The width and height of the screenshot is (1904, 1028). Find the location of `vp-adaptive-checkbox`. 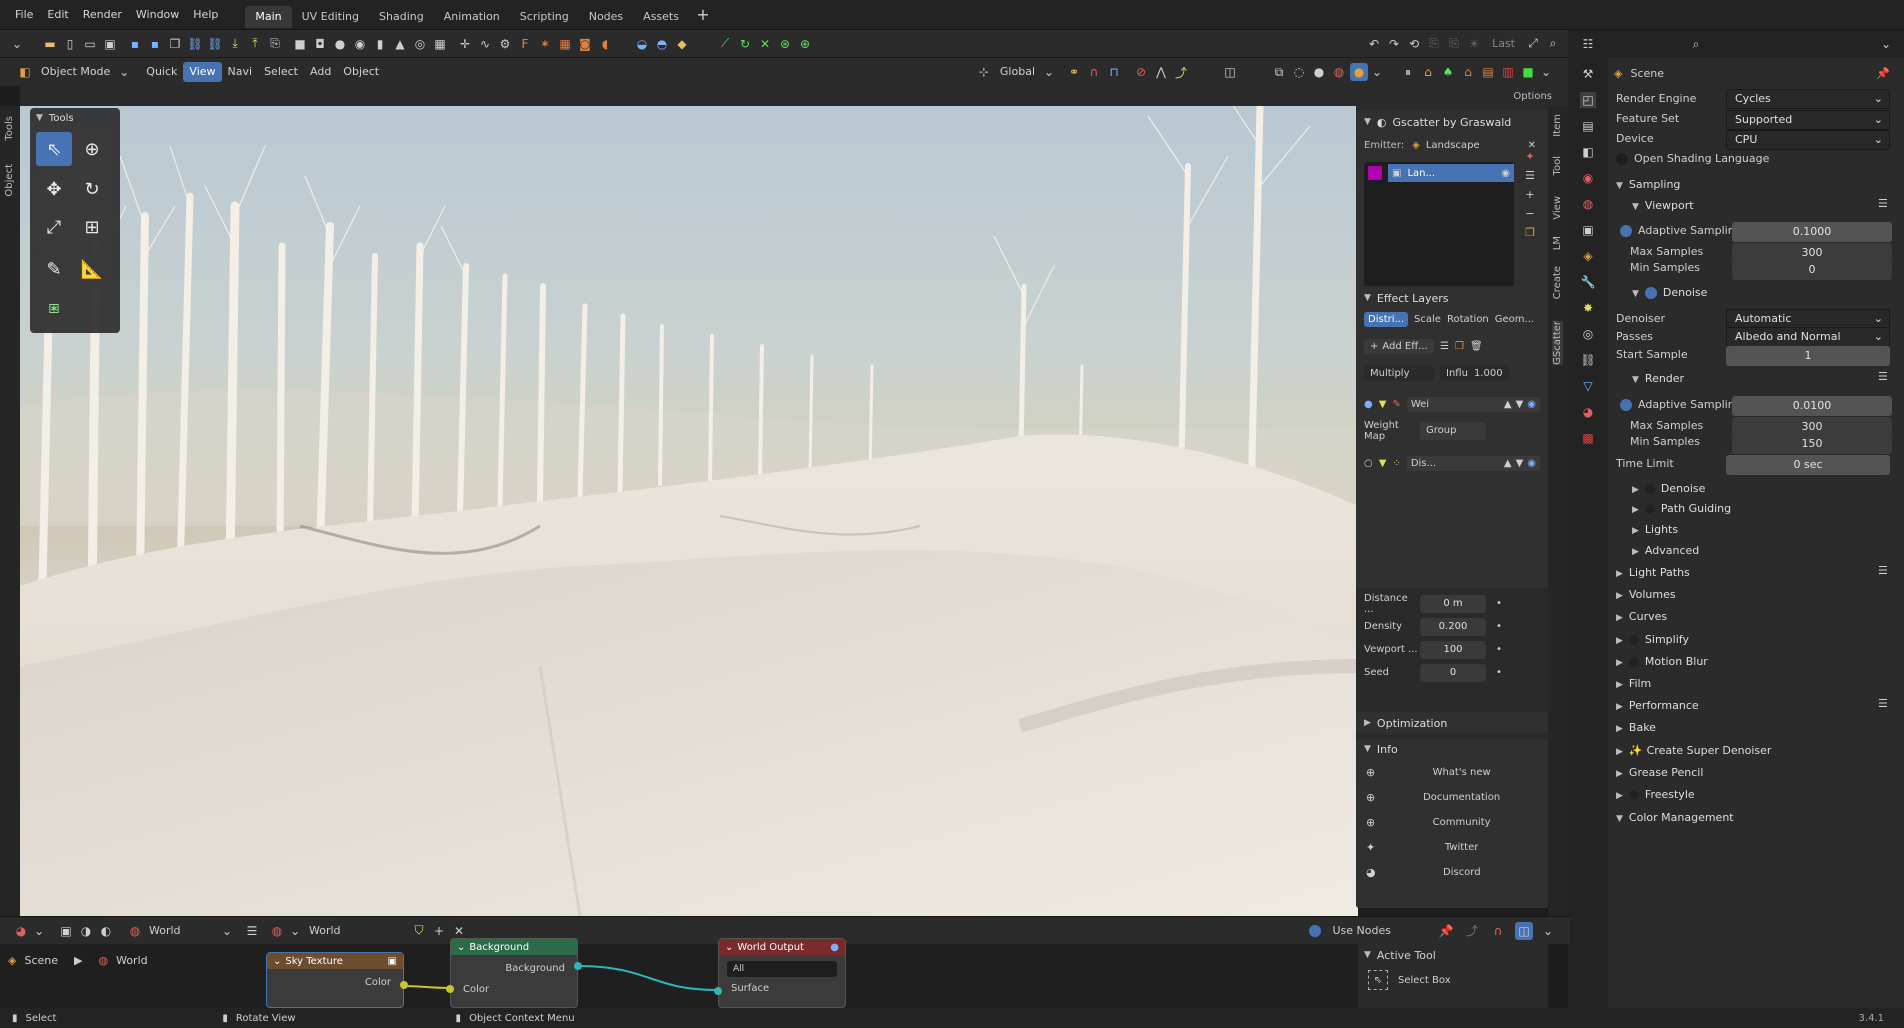

vp-adaptive-checkbox is located at coordinates (1626, 230).